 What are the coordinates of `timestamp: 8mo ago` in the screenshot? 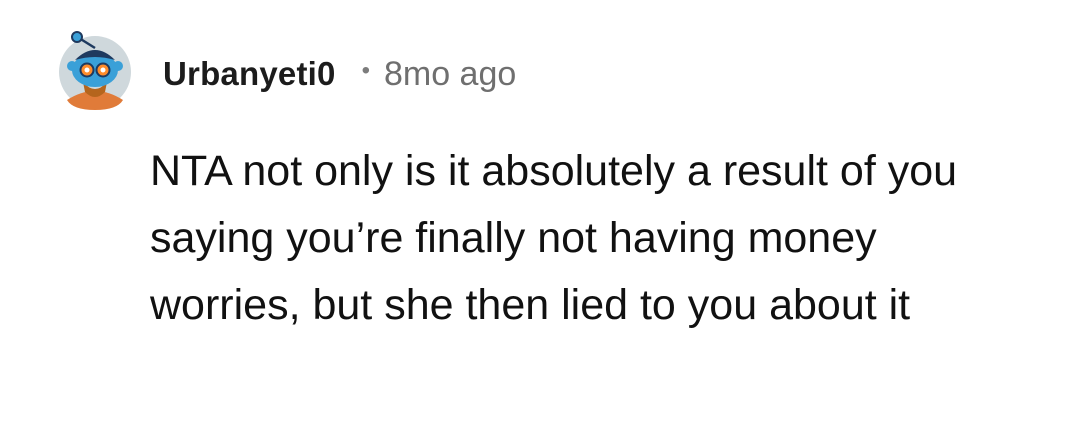 It's located at (450, 73).